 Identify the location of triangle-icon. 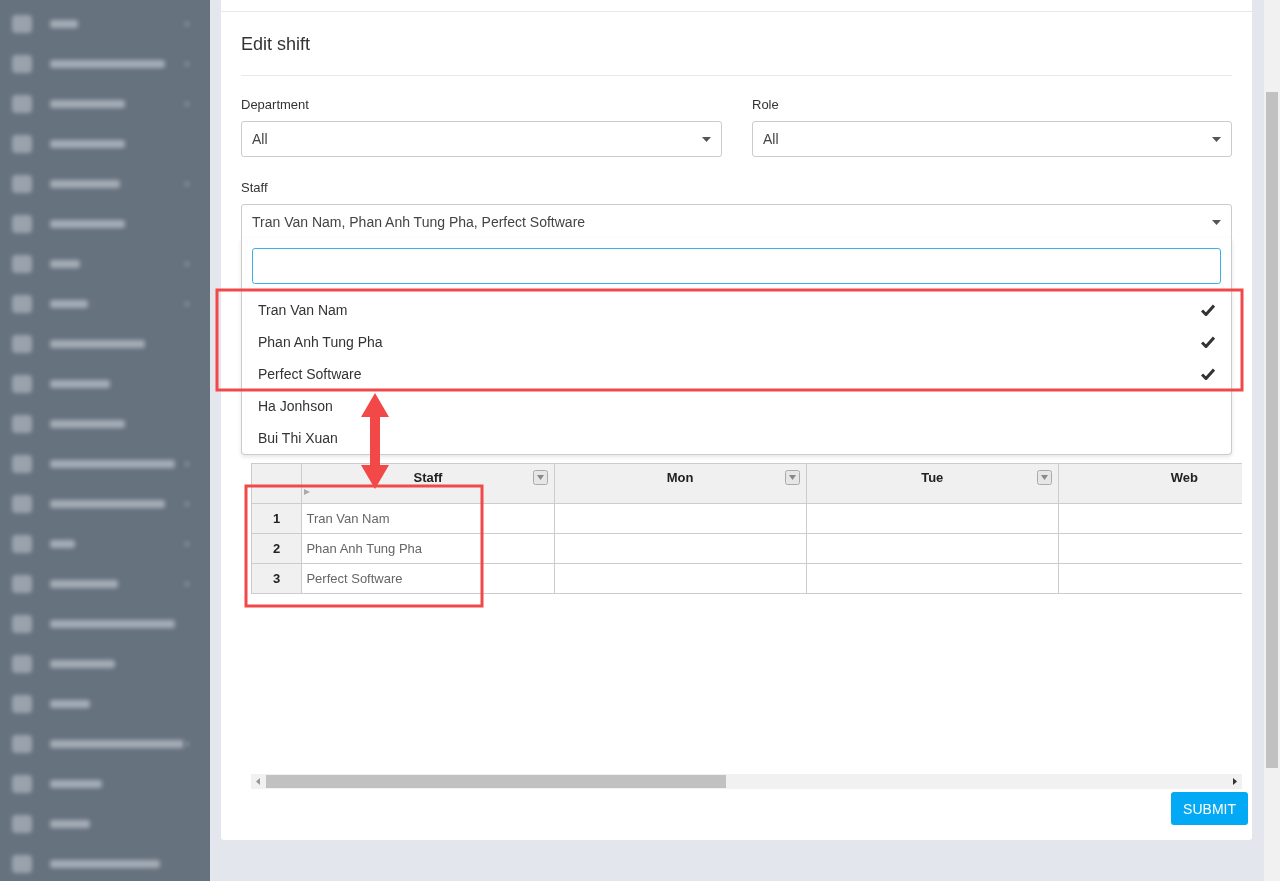
(307, 492).